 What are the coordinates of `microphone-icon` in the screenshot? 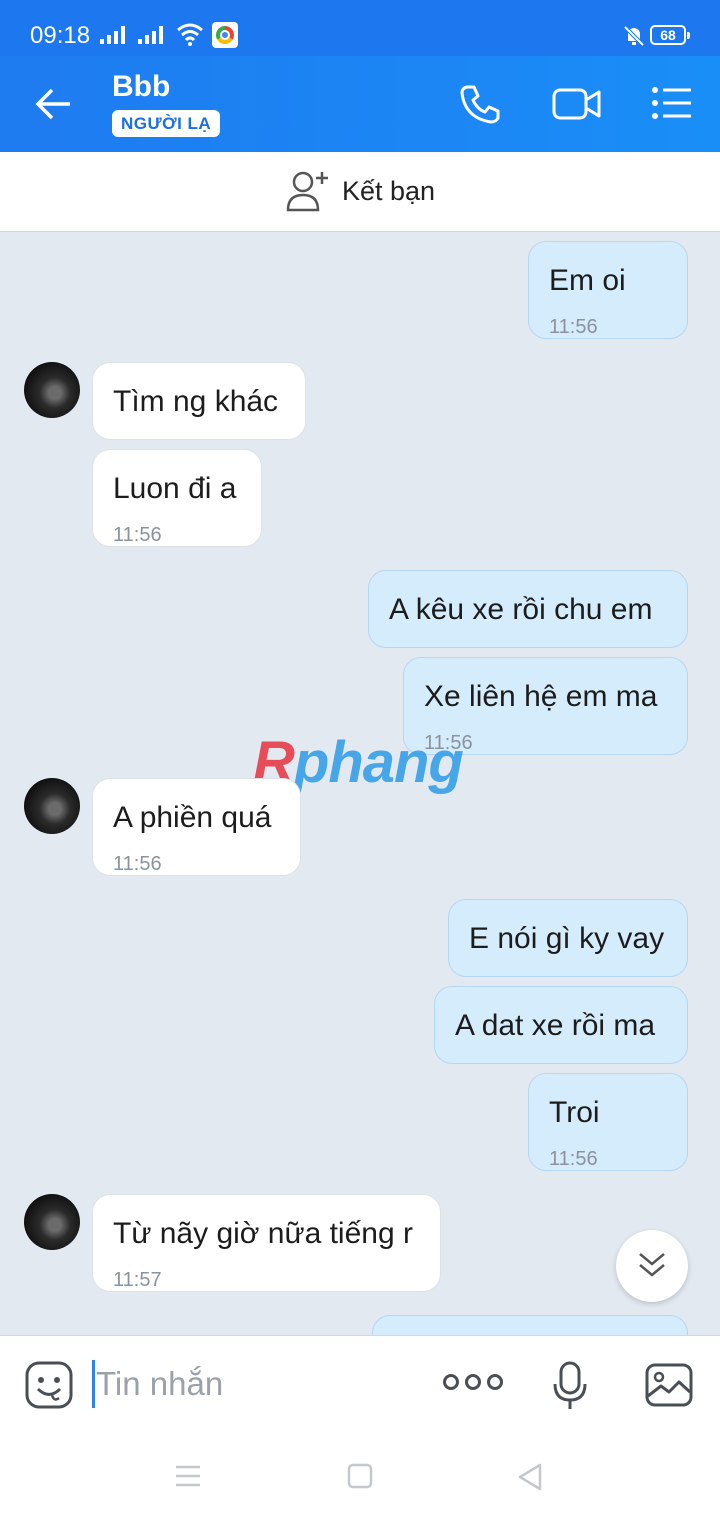 It's located at (570, 1386).